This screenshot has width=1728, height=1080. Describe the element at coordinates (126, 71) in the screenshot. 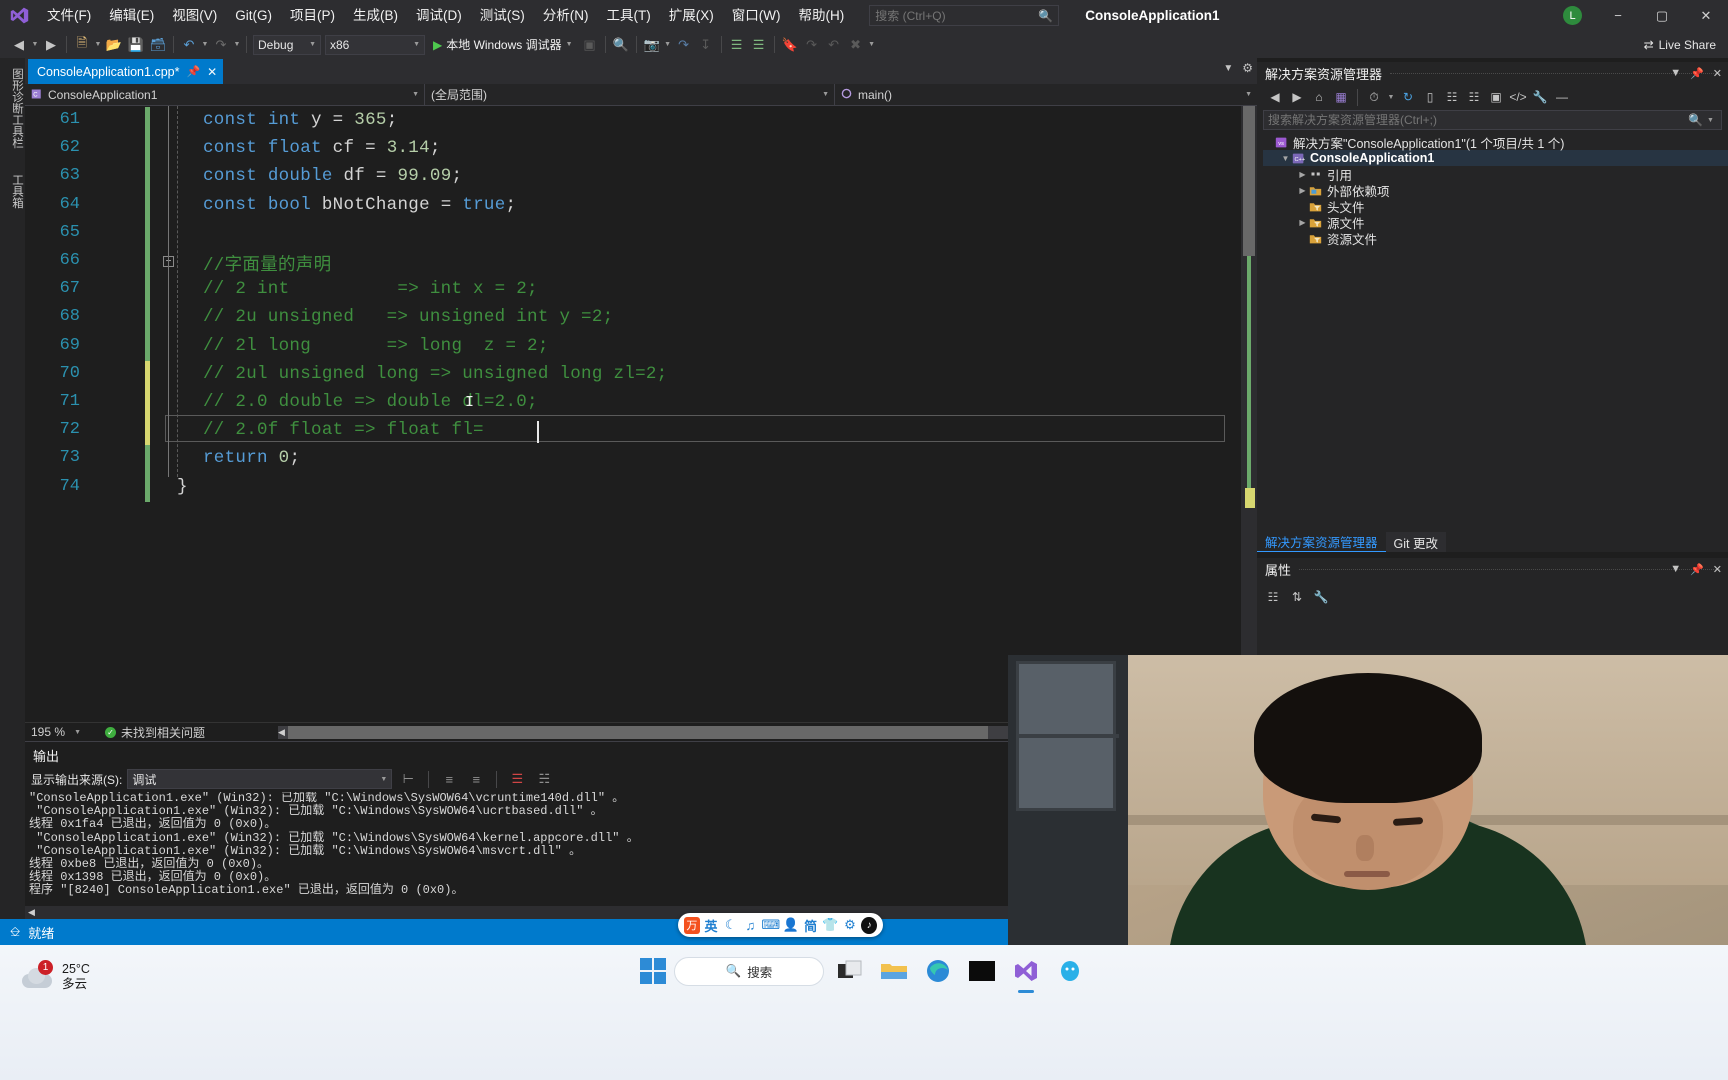

I see `document-tab-consoleapplication1-cpp: ConsoleApplication1.cpp* 📌 ✕` at that location.